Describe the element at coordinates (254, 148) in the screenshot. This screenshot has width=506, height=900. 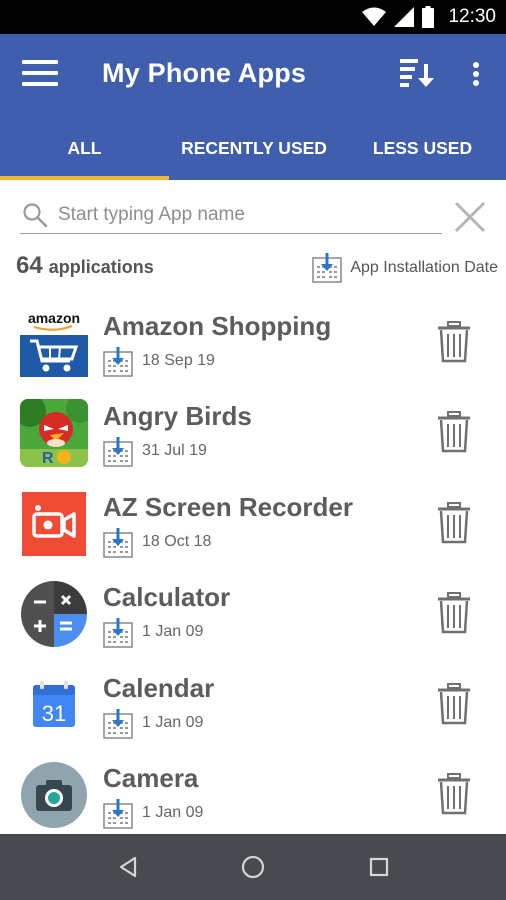
I see `tab-label: RECENTLY USED` at that location.